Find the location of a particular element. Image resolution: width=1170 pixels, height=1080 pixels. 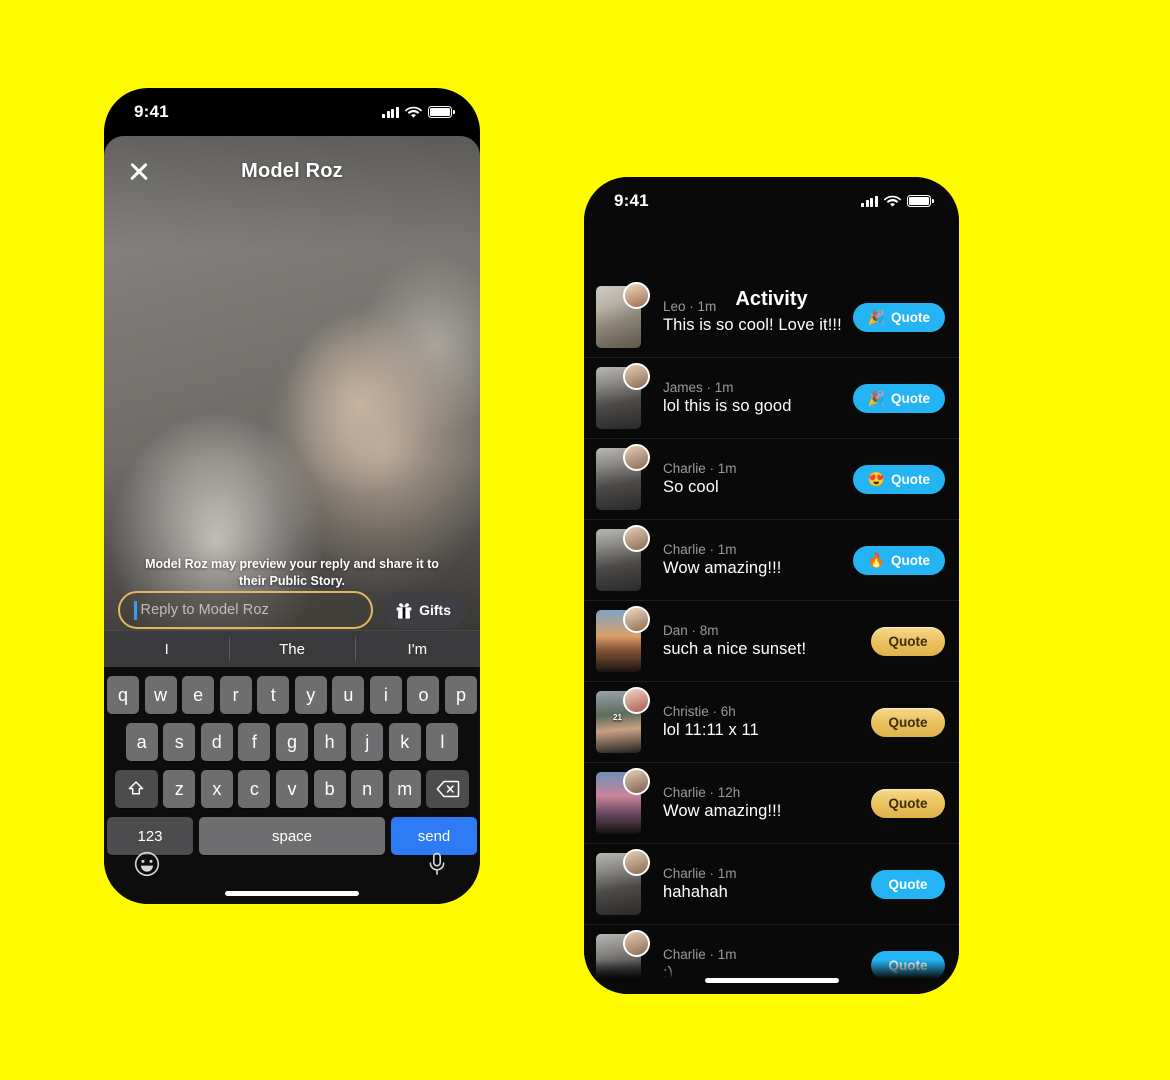

key-u: u is located at coordinates (348, 695).